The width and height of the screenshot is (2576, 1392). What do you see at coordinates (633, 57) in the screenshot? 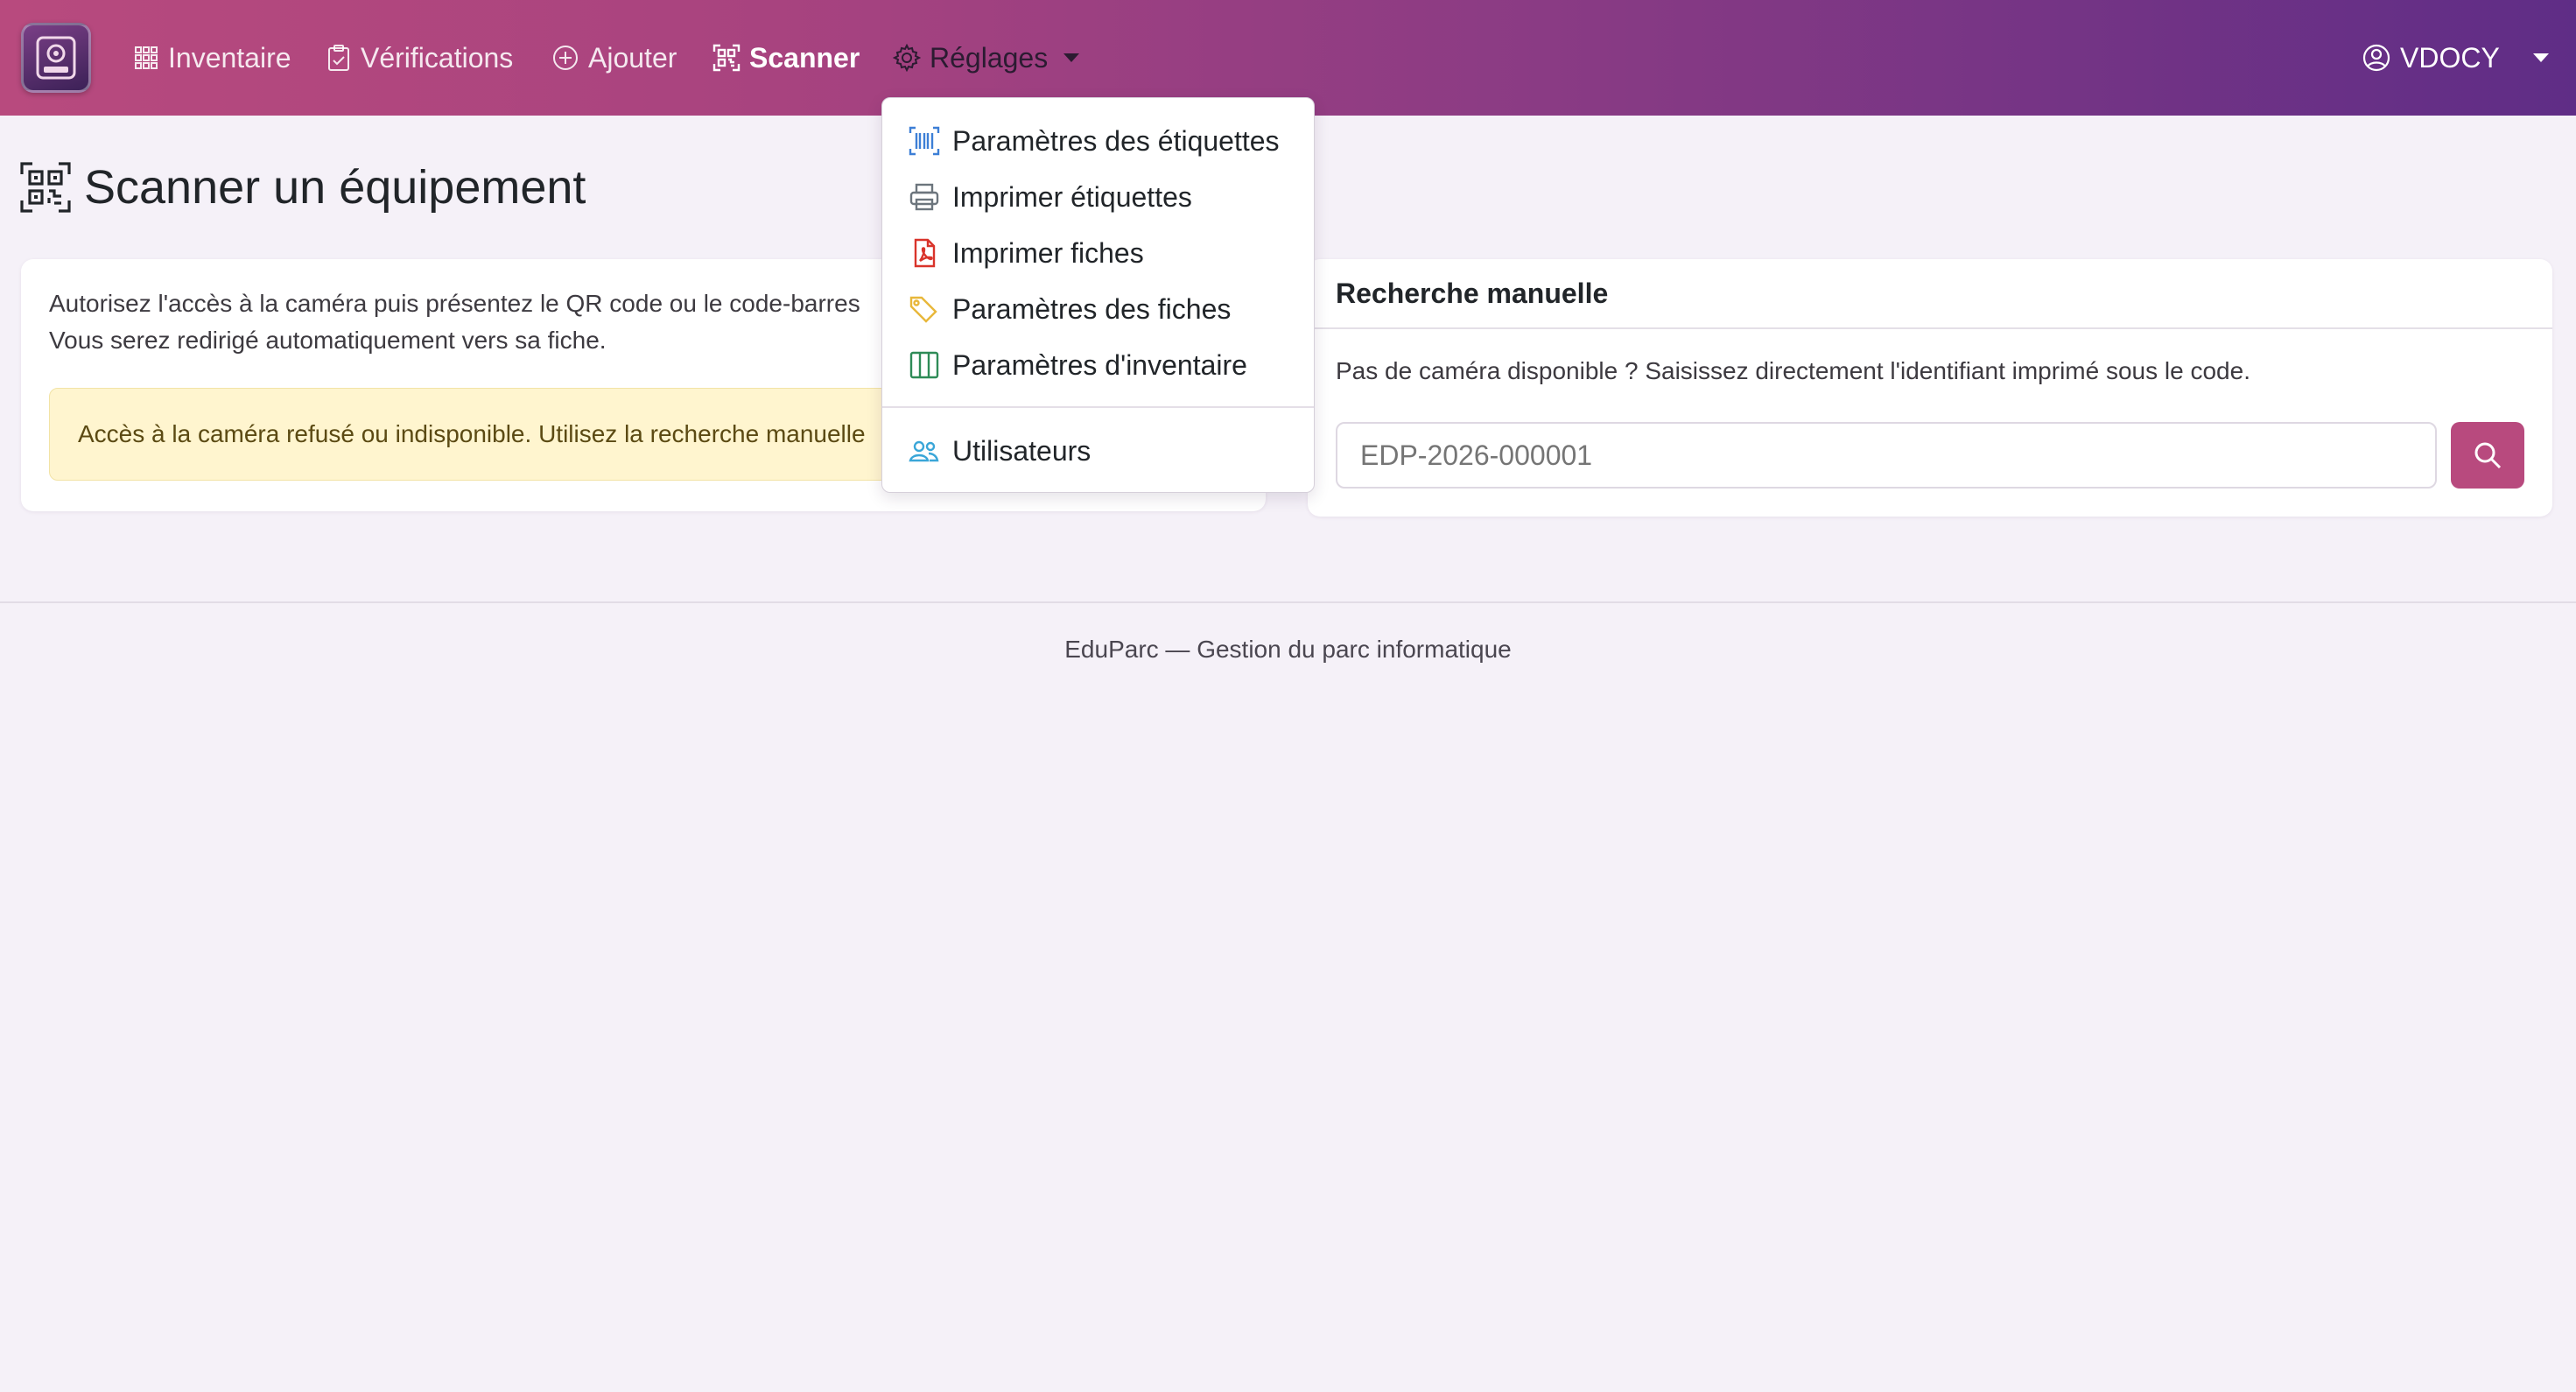
I see `nav-ajouter-label: Ajouter` at bounding box center [633, 57].